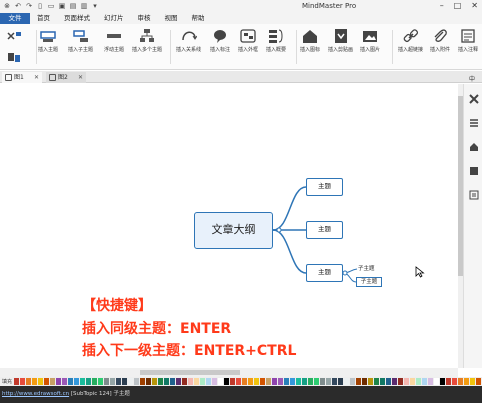  What do you see at coordinates (474, 123) in the screenshot?
I see `outline-icon` at bounding box center [474, 123].